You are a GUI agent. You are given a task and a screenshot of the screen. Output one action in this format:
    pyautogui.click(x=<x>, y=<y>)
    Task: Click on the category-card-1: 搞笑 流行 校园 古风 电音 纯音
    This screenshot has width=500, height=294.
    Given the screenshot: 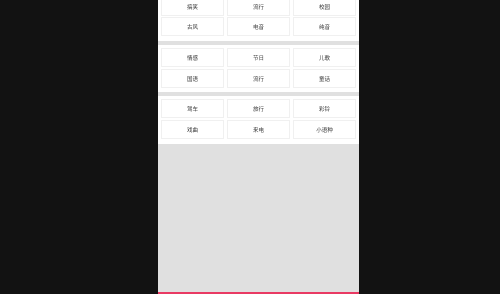 What is the action you would take?
    pyautogui.click(x=258, y=20)
    